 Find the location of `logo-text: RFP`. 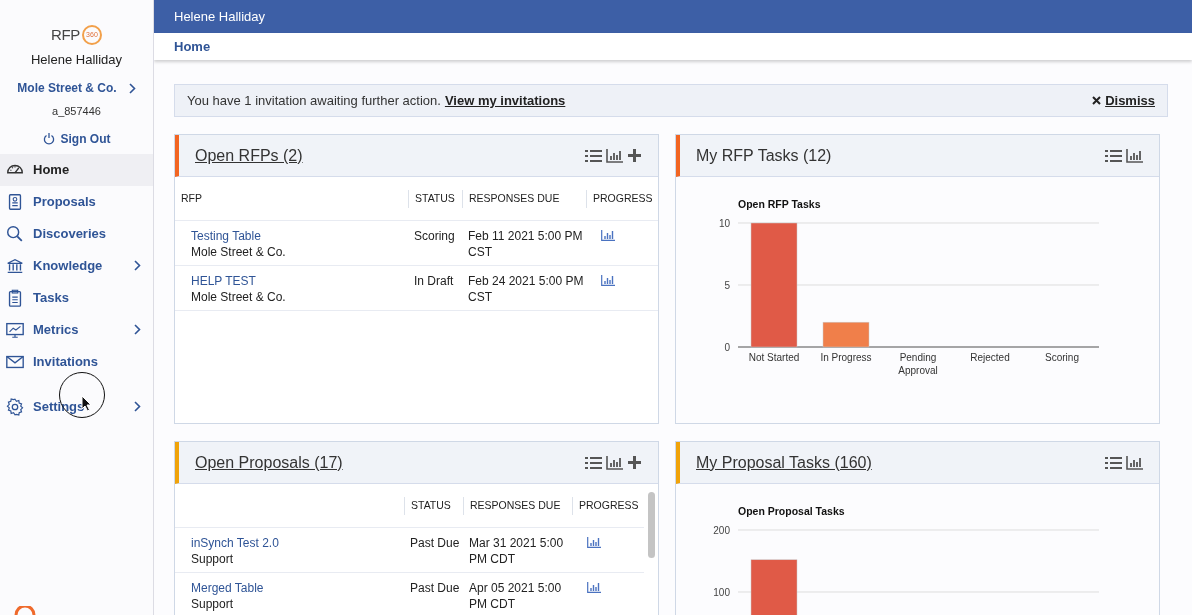

logo-text: RFP is located at coordinates (65, 35).